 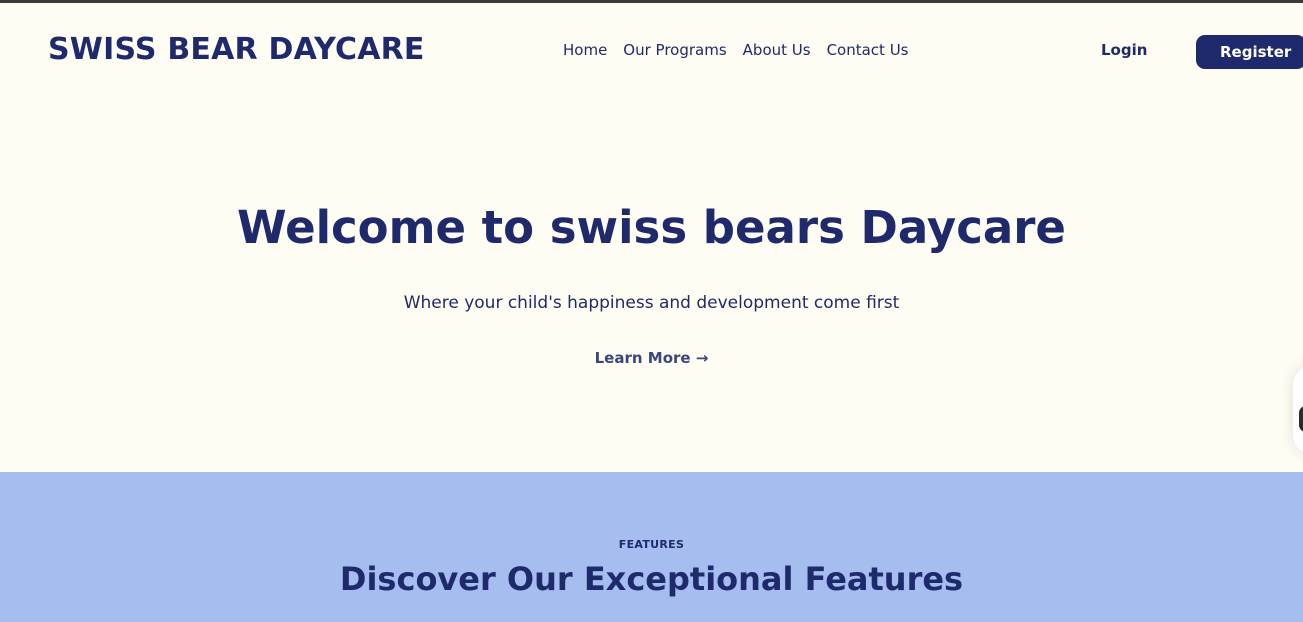 I want to click on login-link: Login, so click(x=1124, y=50).